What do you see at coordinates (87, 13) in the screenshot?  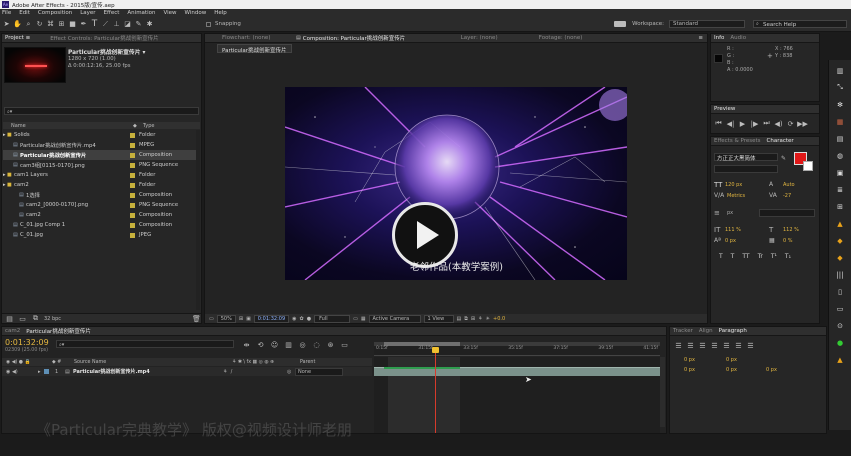 I see `menu-layer: Layer` at bounding box center [87, 13].